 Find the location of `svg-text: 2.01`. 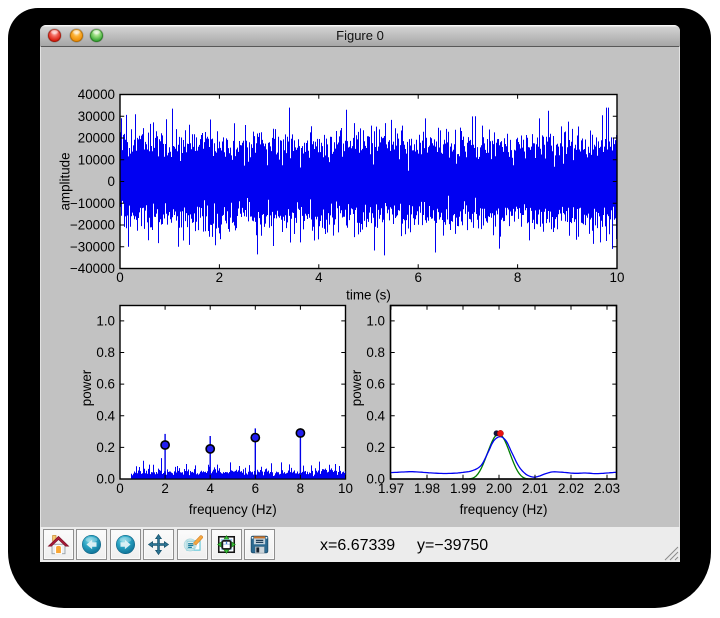

svg-text: 2.01 is located at coordinates (535, 488).